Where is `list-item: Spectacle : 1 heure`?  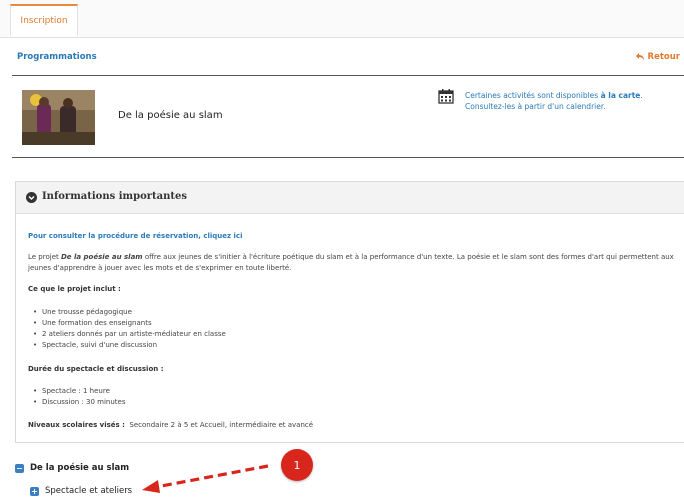
list-item: Spectacle : 1 heure is located at coordinates (79, 391).